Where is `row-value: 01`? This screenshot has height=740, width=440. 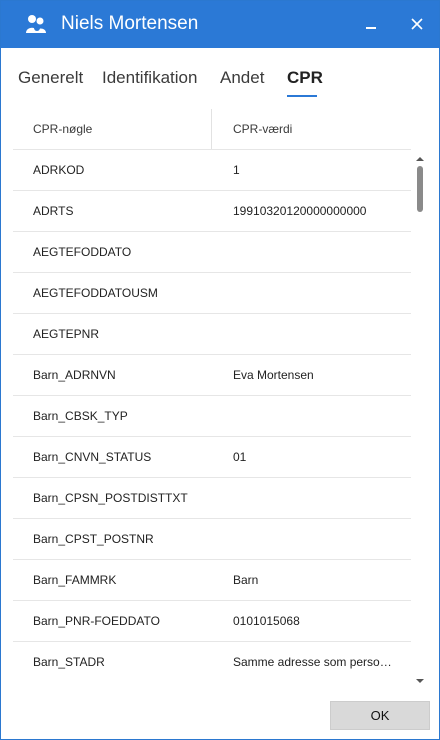 row-value: 01 is located at coordinates (240, 457).